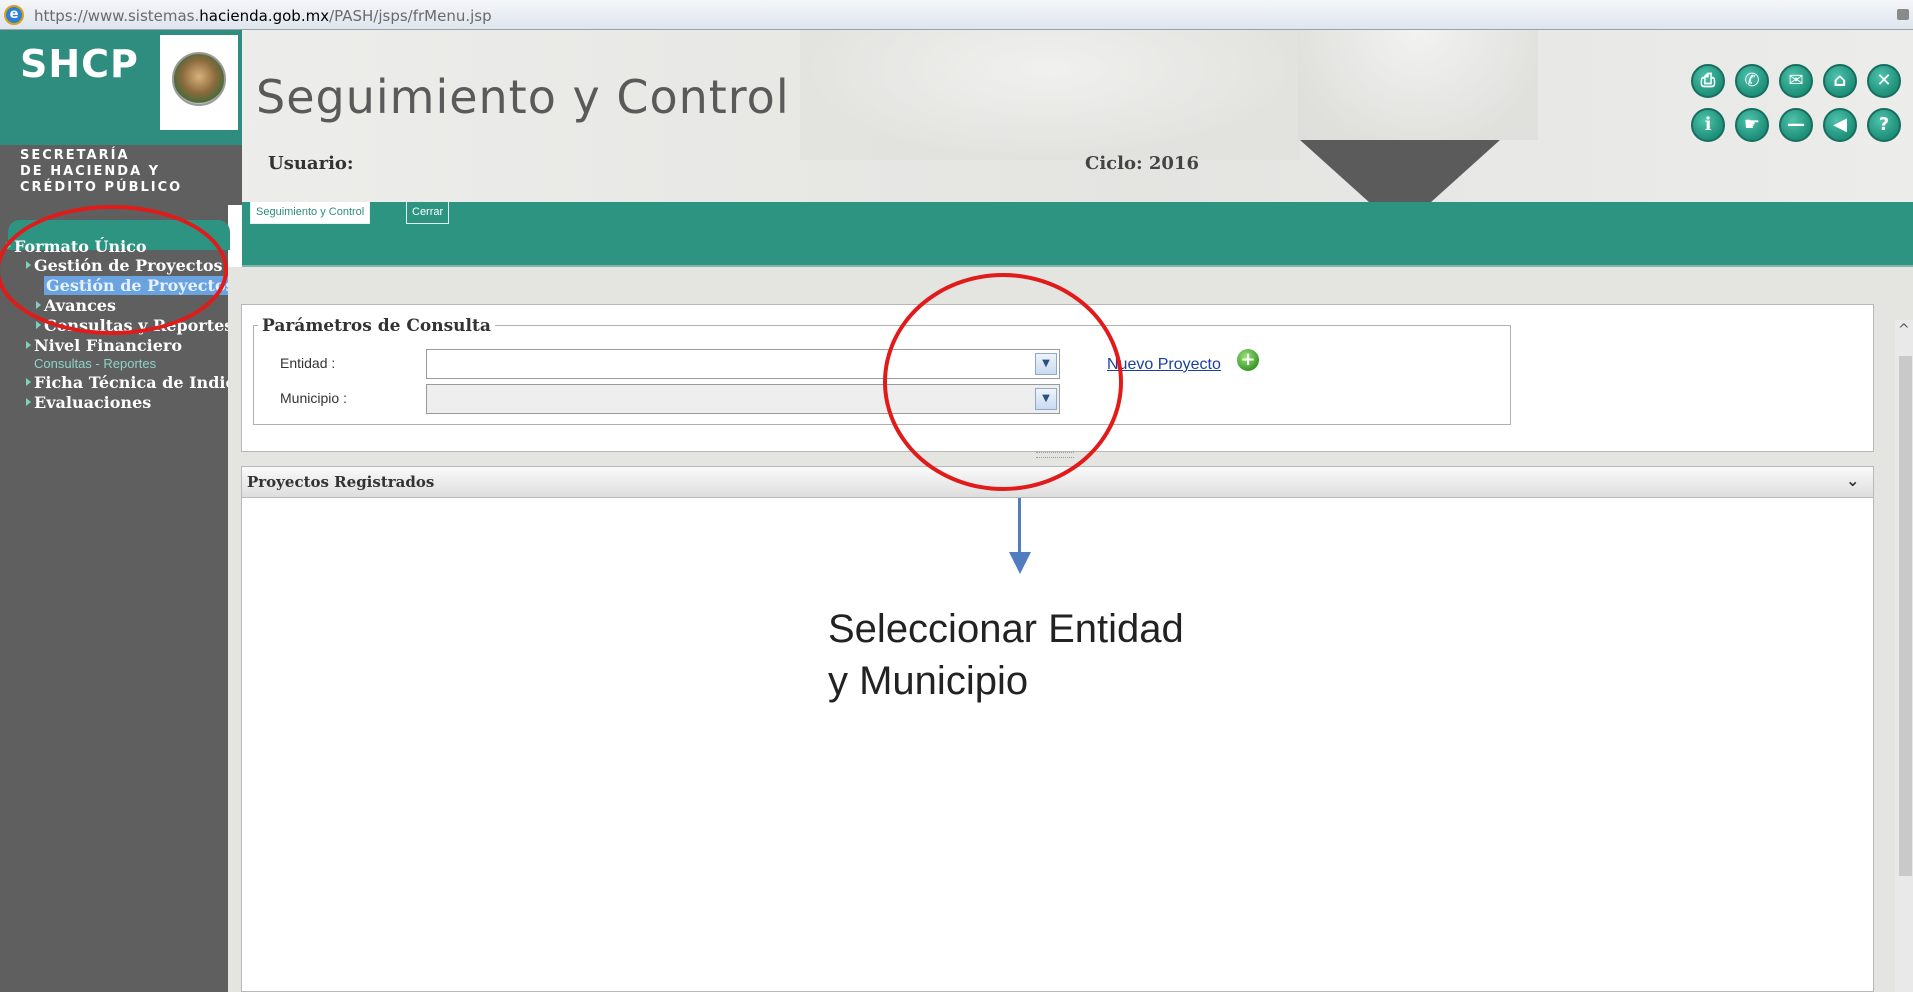 This screenshot has width=1913, height=992. Describe the element at coordinates (1905, 616) in the screenshot. I see `scrollbar-thumb` at that location.